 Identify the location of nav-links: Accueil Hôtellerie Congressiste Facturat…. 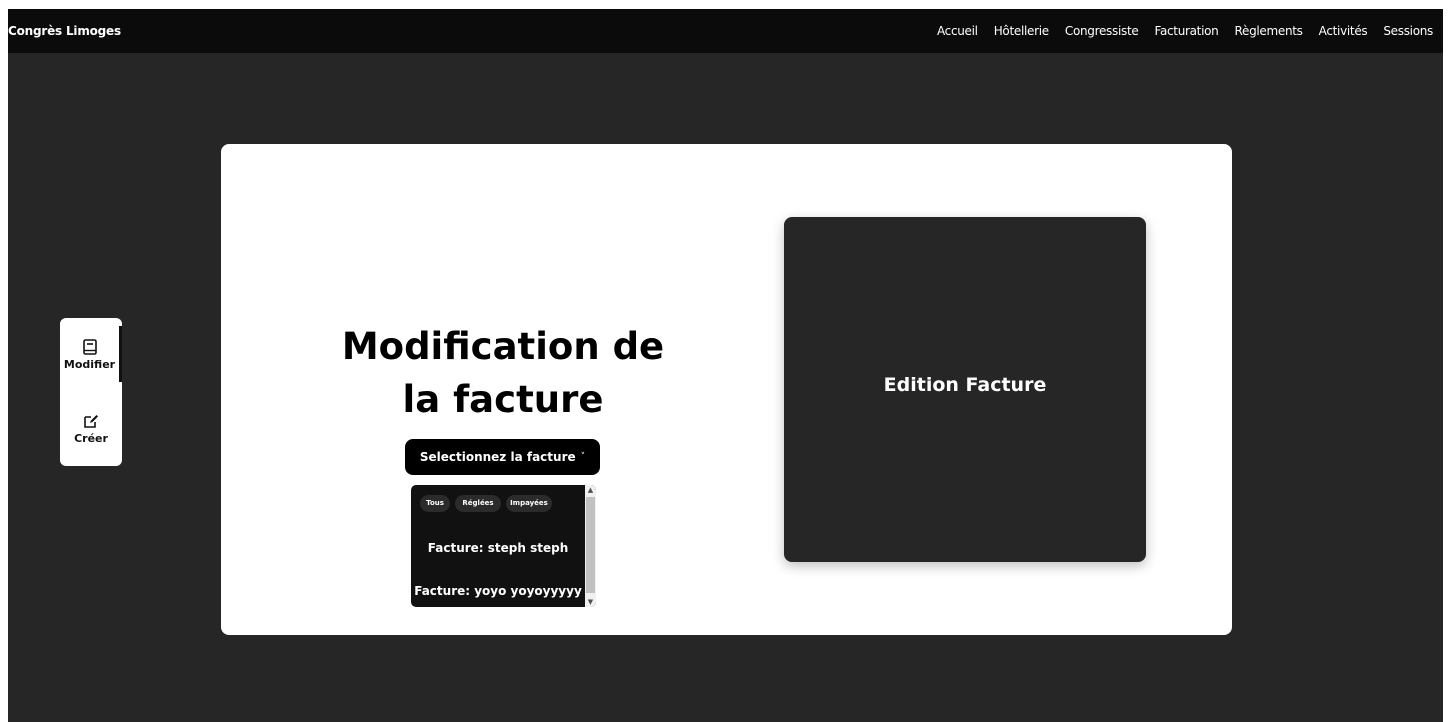
(1185, 31).